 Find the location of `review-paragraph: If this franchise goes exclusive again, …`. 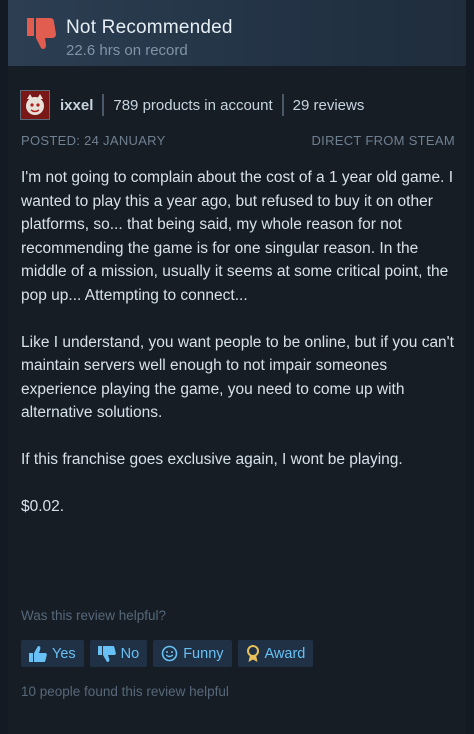

review-paragraph: If this franchise goes exclusive again, … is located at coordinates (212, 459).